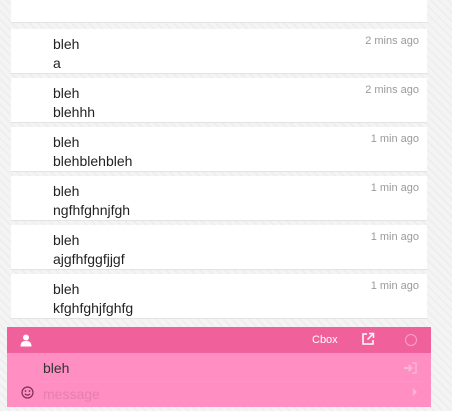  Describe the element at coordinates (93, 161) in the screenshot. I see `message-text: blehblehbleh` at that location.